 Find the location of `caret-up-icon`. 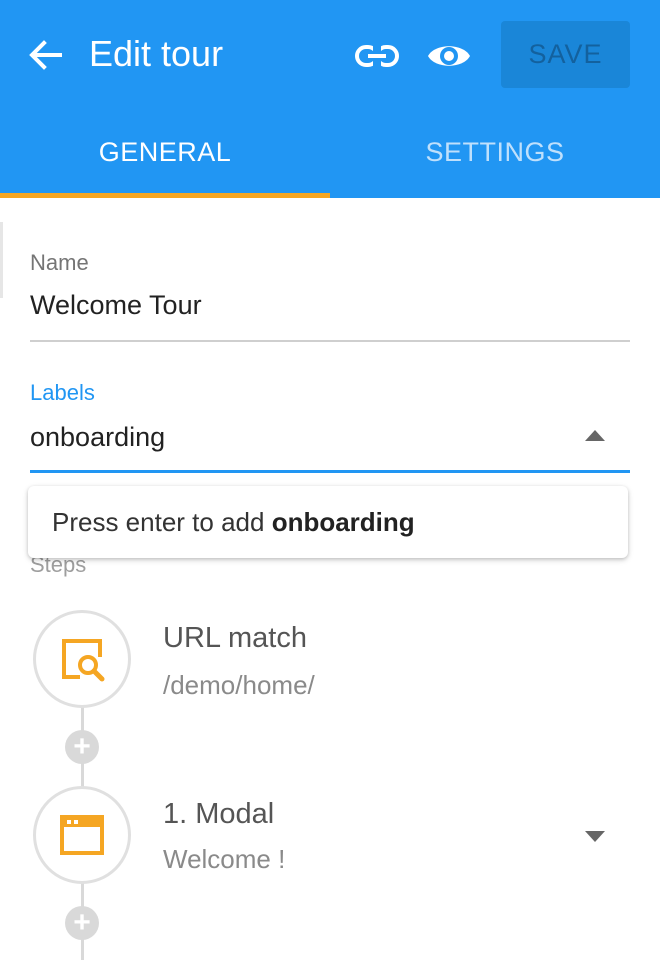

caret-up-icon is located at coordinates (595, 435).